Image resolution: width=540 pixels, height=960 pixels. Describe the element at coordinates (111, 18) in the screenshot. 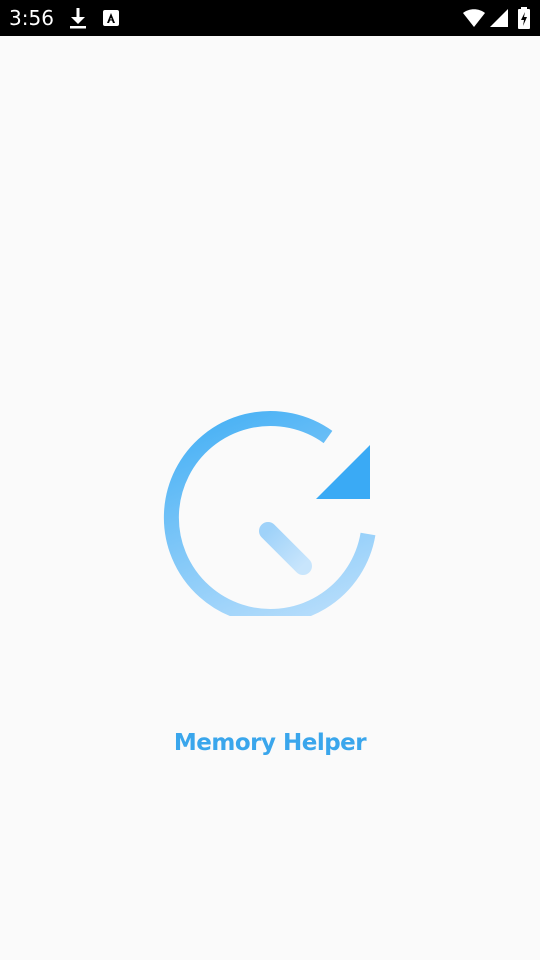

I see `a11y-icon` at that location.